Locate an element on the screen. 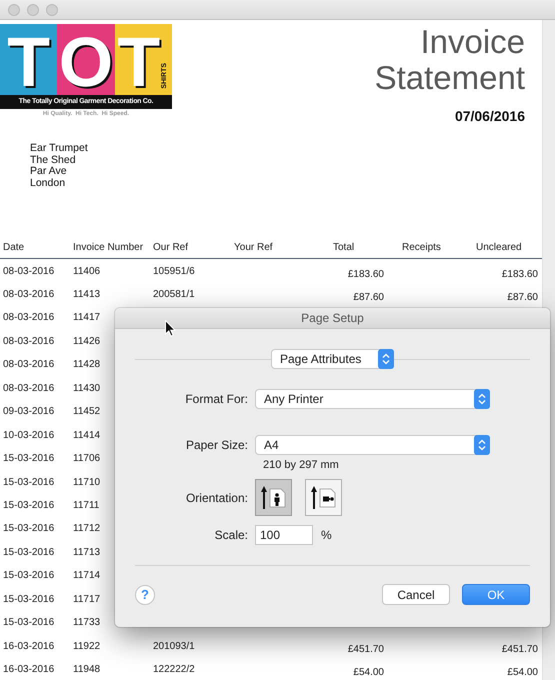 This screenshot has width=555, height=680. cancel-button: Cancel is located at coordinates (416, 594).